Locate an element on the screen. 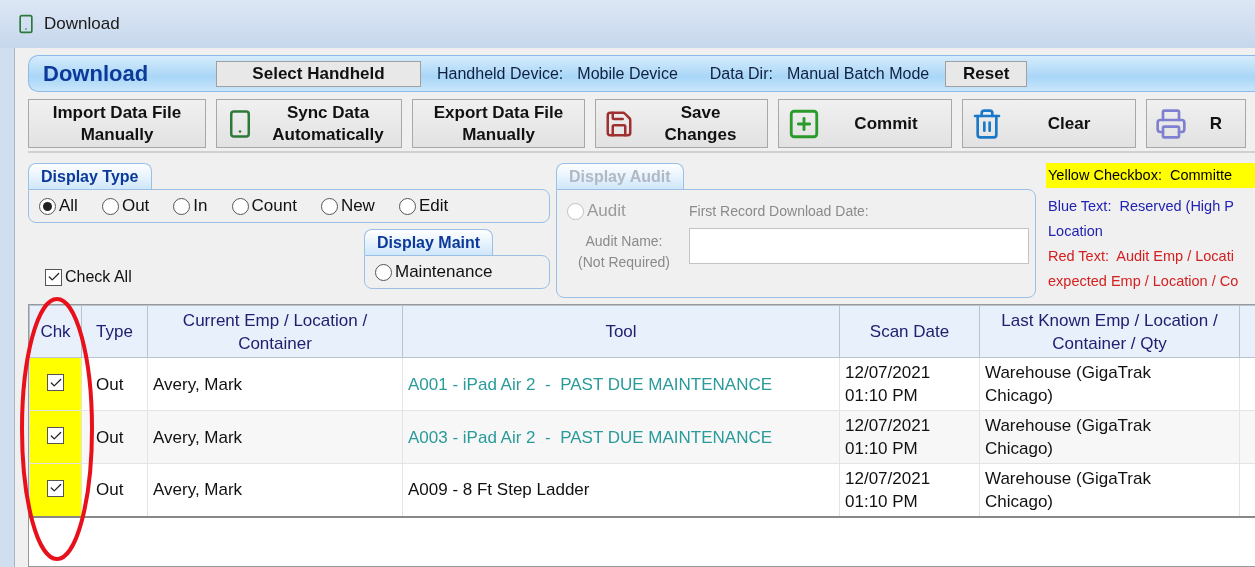  legend-text: Blue Text: Reserved (High P is located at coordinates (1141, 206).